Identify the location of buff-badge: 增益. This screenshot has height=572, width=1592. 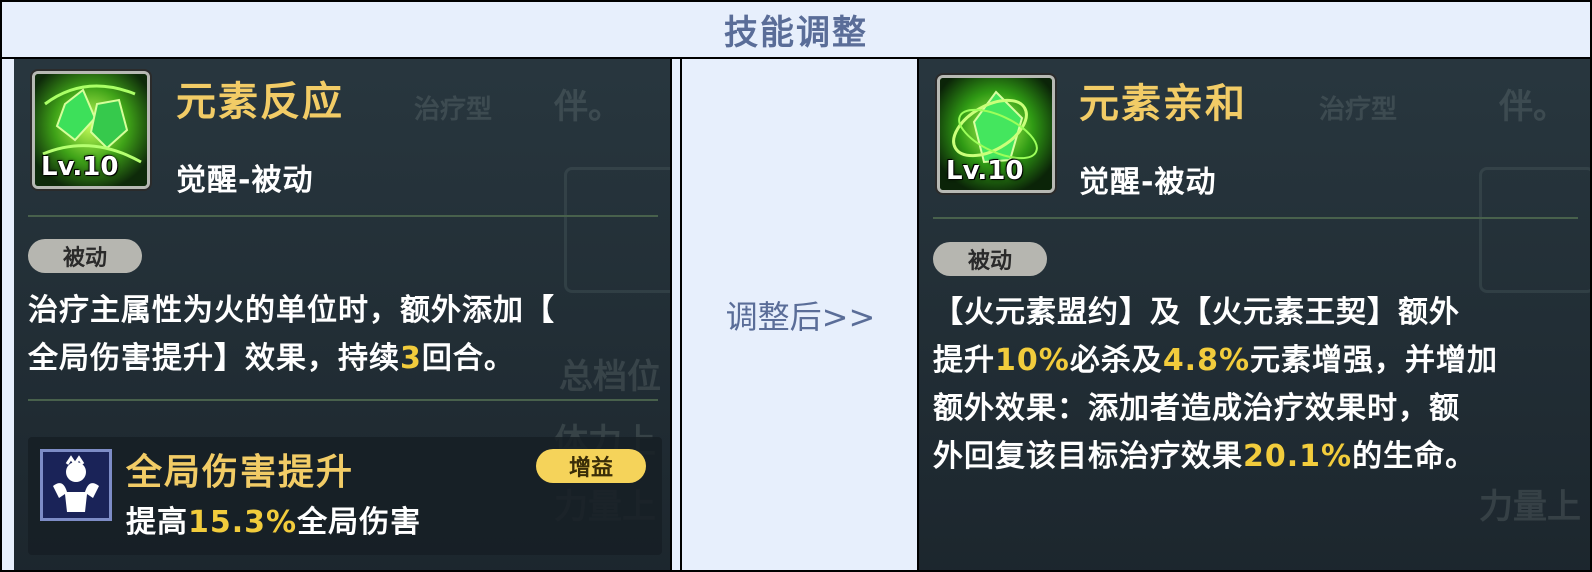
(591, 466).